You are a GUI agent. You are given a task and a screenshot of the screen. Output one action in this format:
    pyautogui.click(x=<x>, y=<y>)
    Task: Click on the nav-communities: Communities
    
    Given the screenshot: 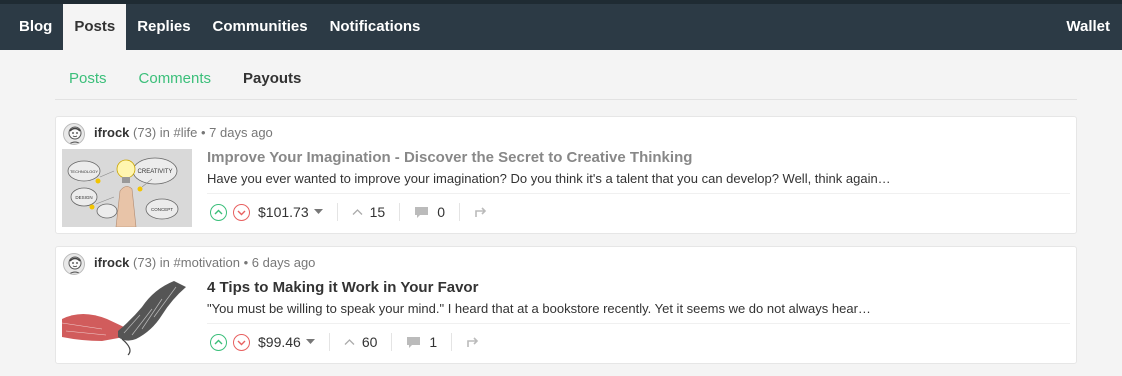 What is the action you would take?
    pyautogui.click(x=260, y=27)
    